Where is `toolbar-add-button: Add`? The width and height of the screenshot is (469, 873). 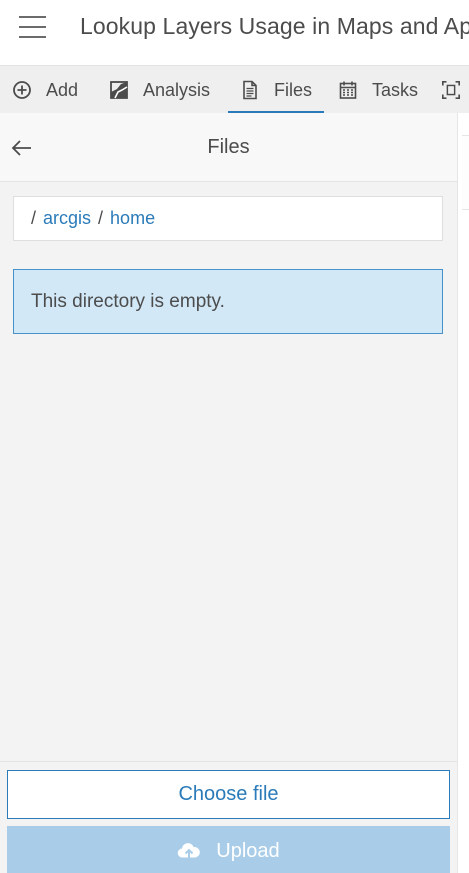
toolbar-add-button: Add is located at coordinates (45, 90).